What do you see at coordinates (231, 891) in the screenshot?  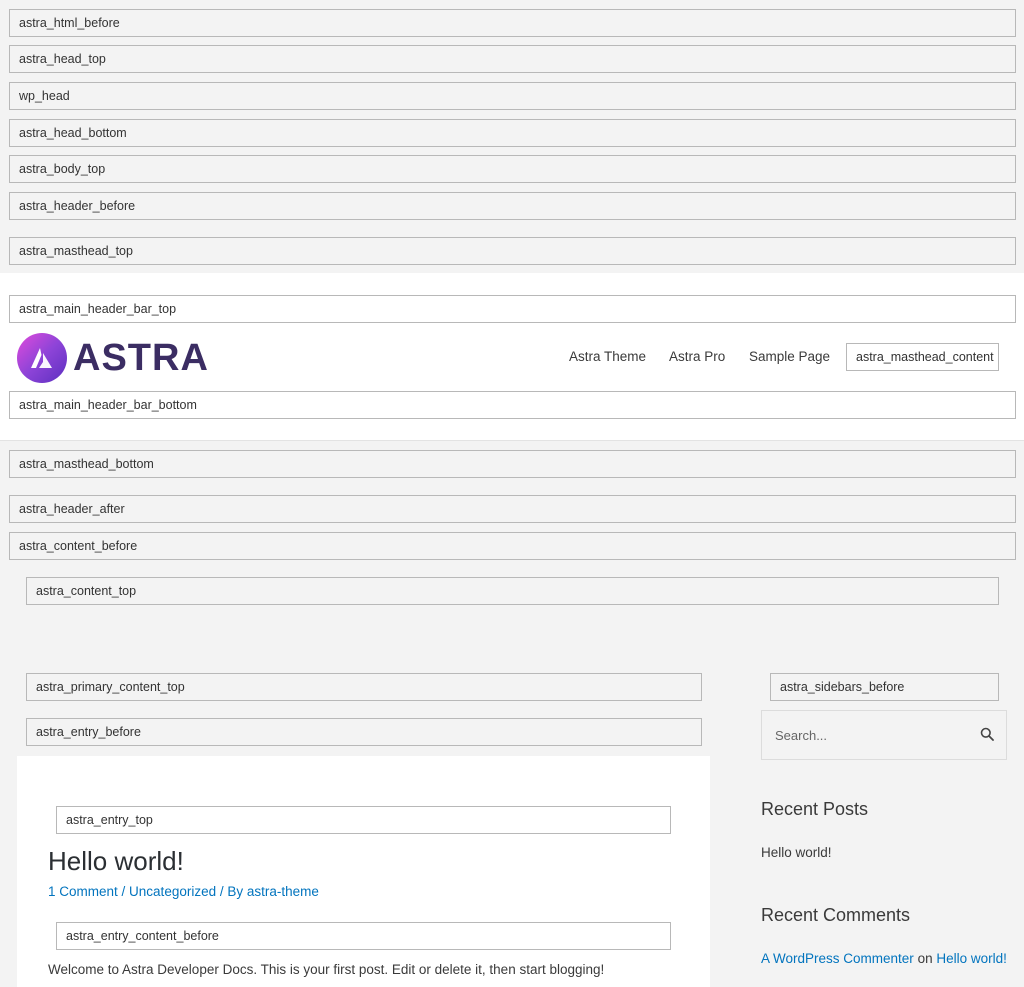 I see `meta-by: / By` at bounding box center [231, 891].